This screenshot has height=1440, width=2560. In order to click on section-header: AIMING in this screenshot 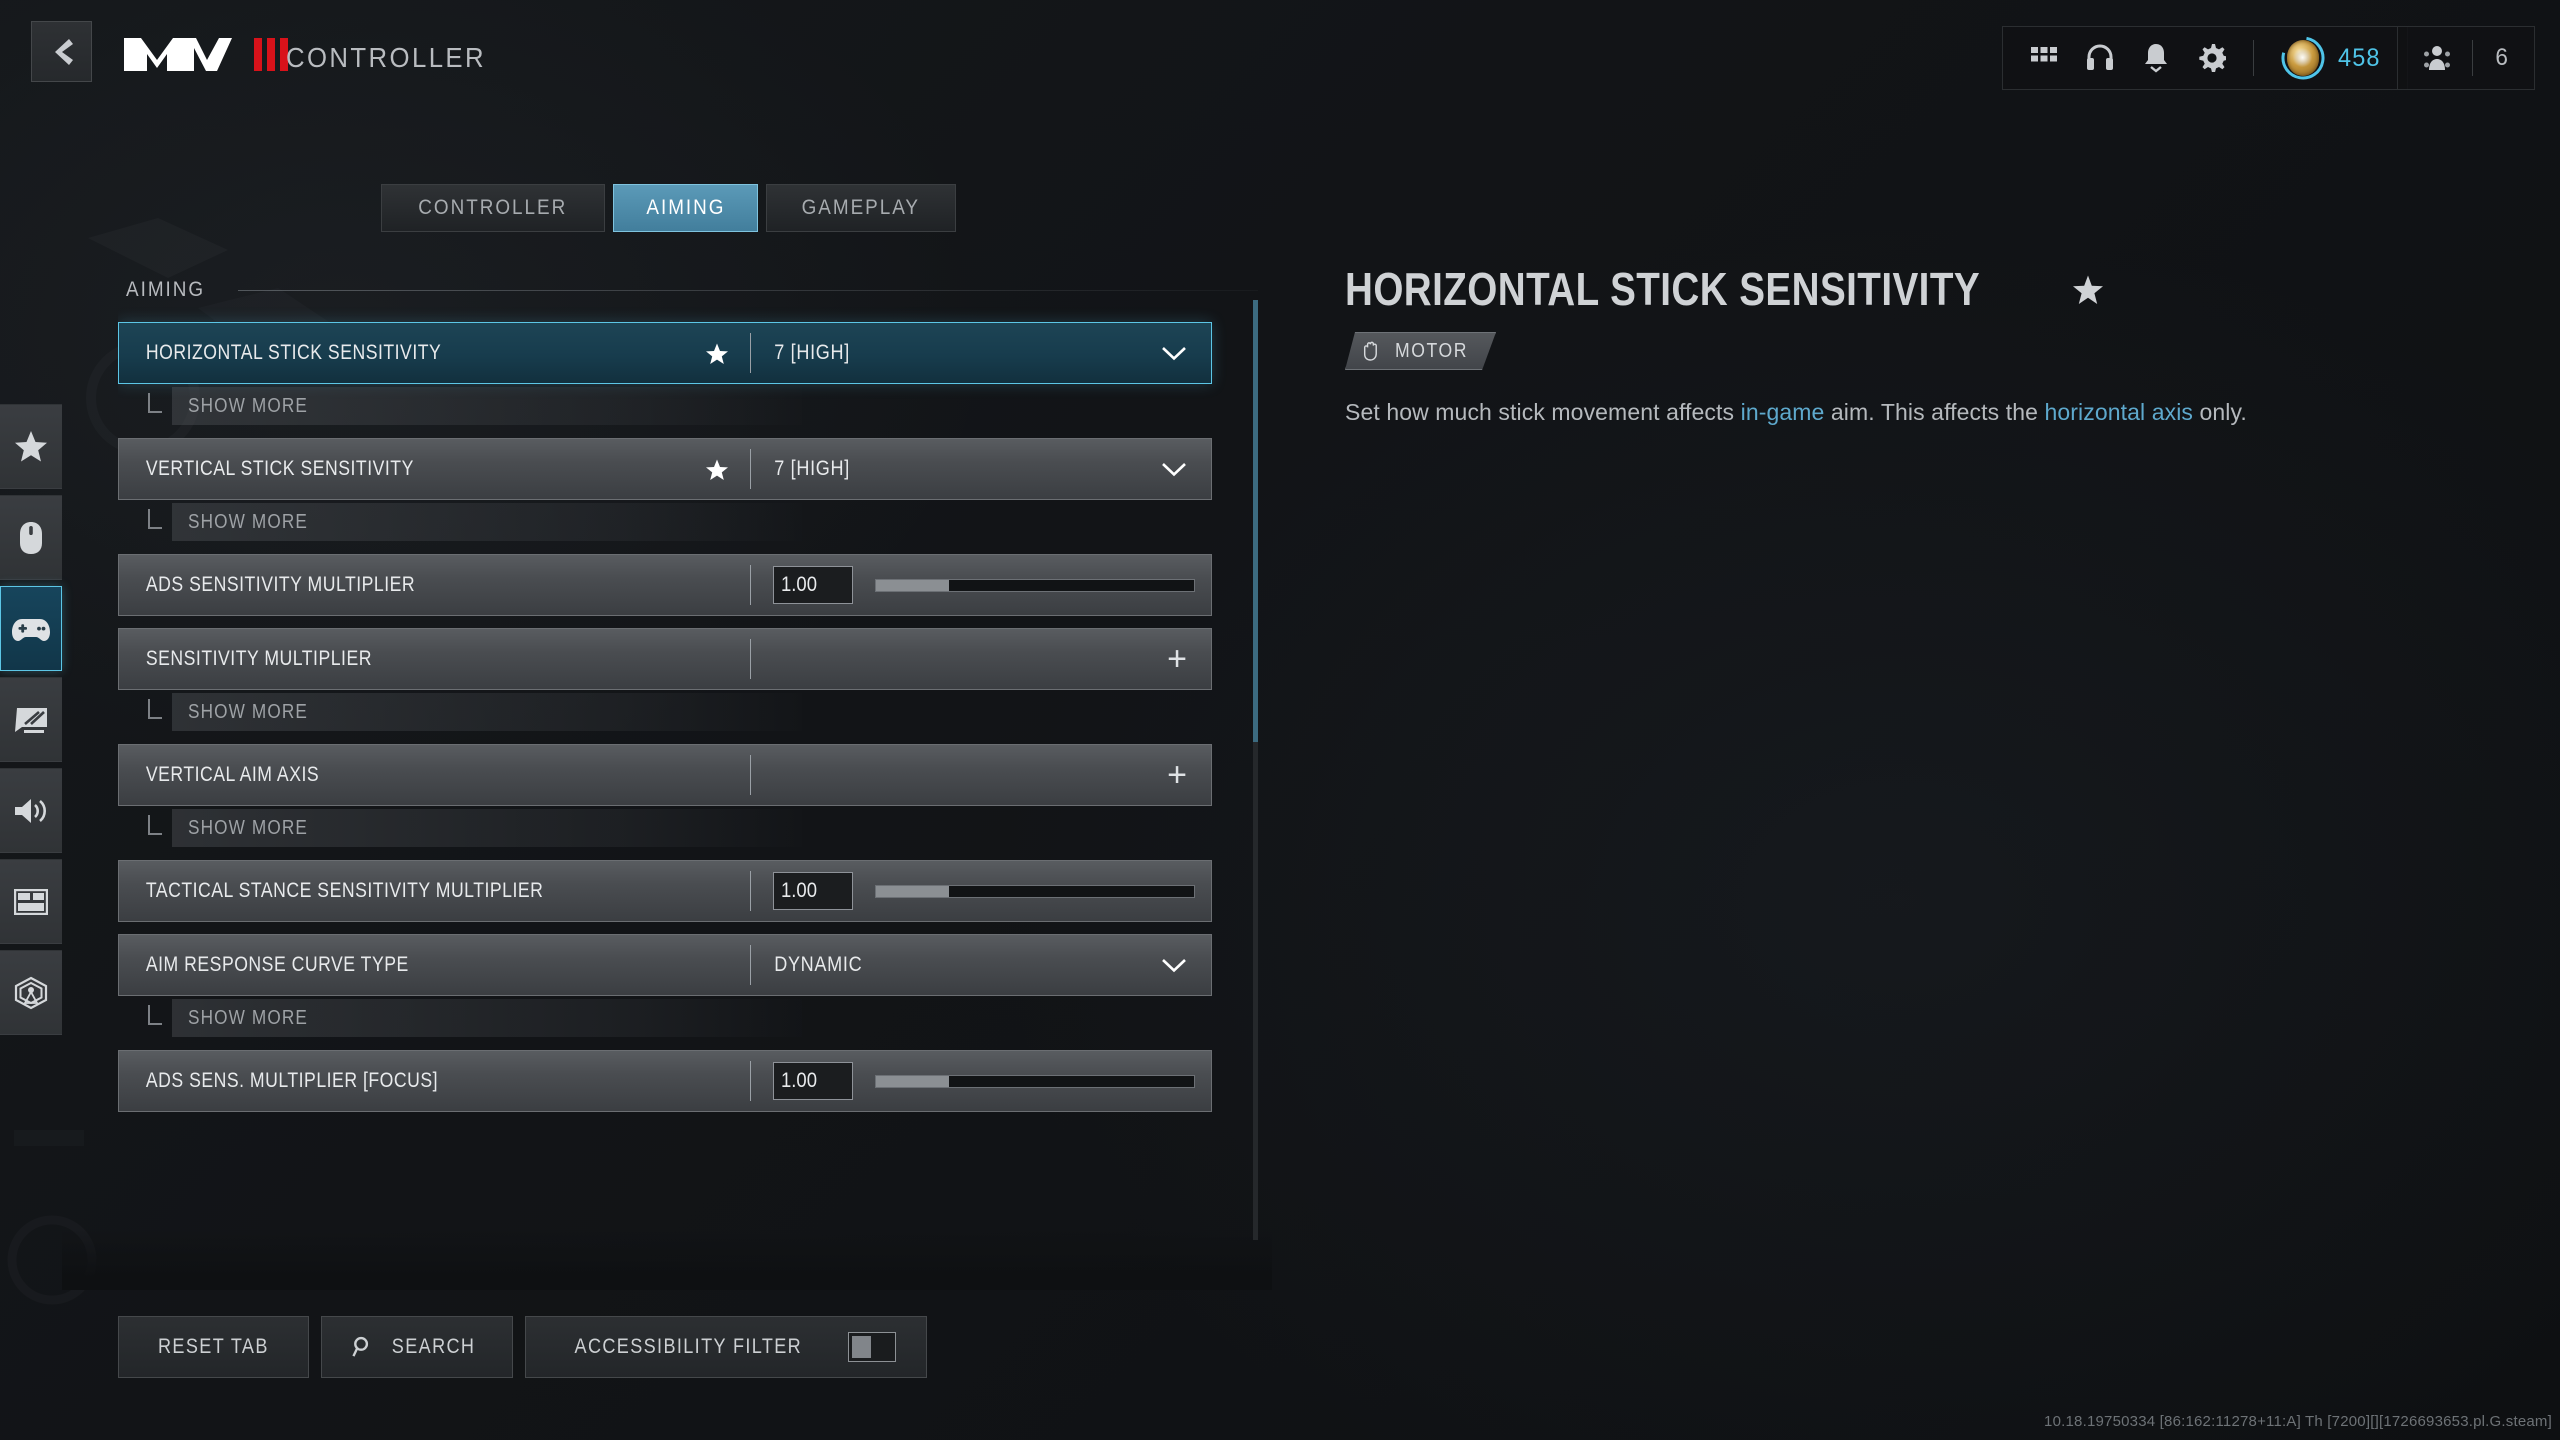, I will do `click(688, 290)`.